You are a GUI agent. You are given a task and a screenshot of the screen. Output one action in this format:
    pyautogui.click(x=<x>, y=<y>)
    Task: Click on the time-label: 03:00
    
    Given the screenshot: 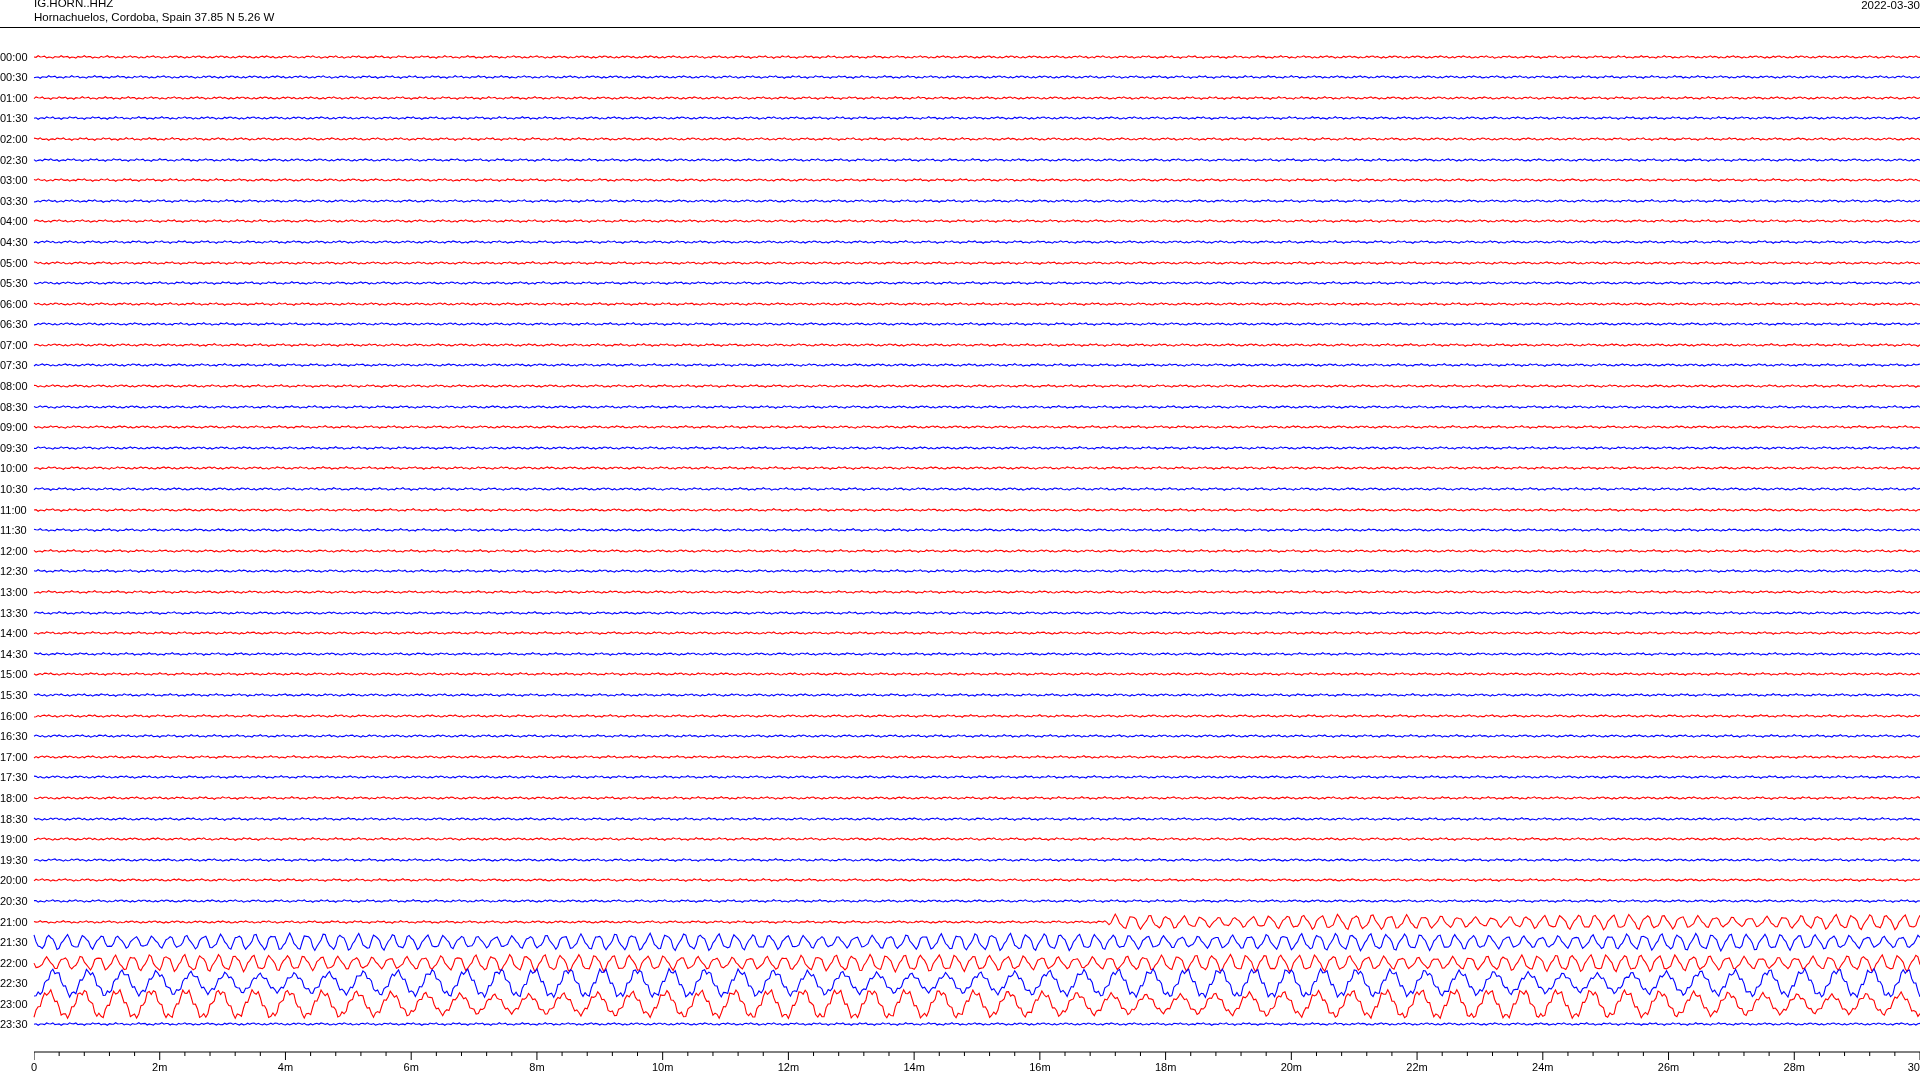 What is the action you would take?
    pyautogui.click(x=14, y=180)
    